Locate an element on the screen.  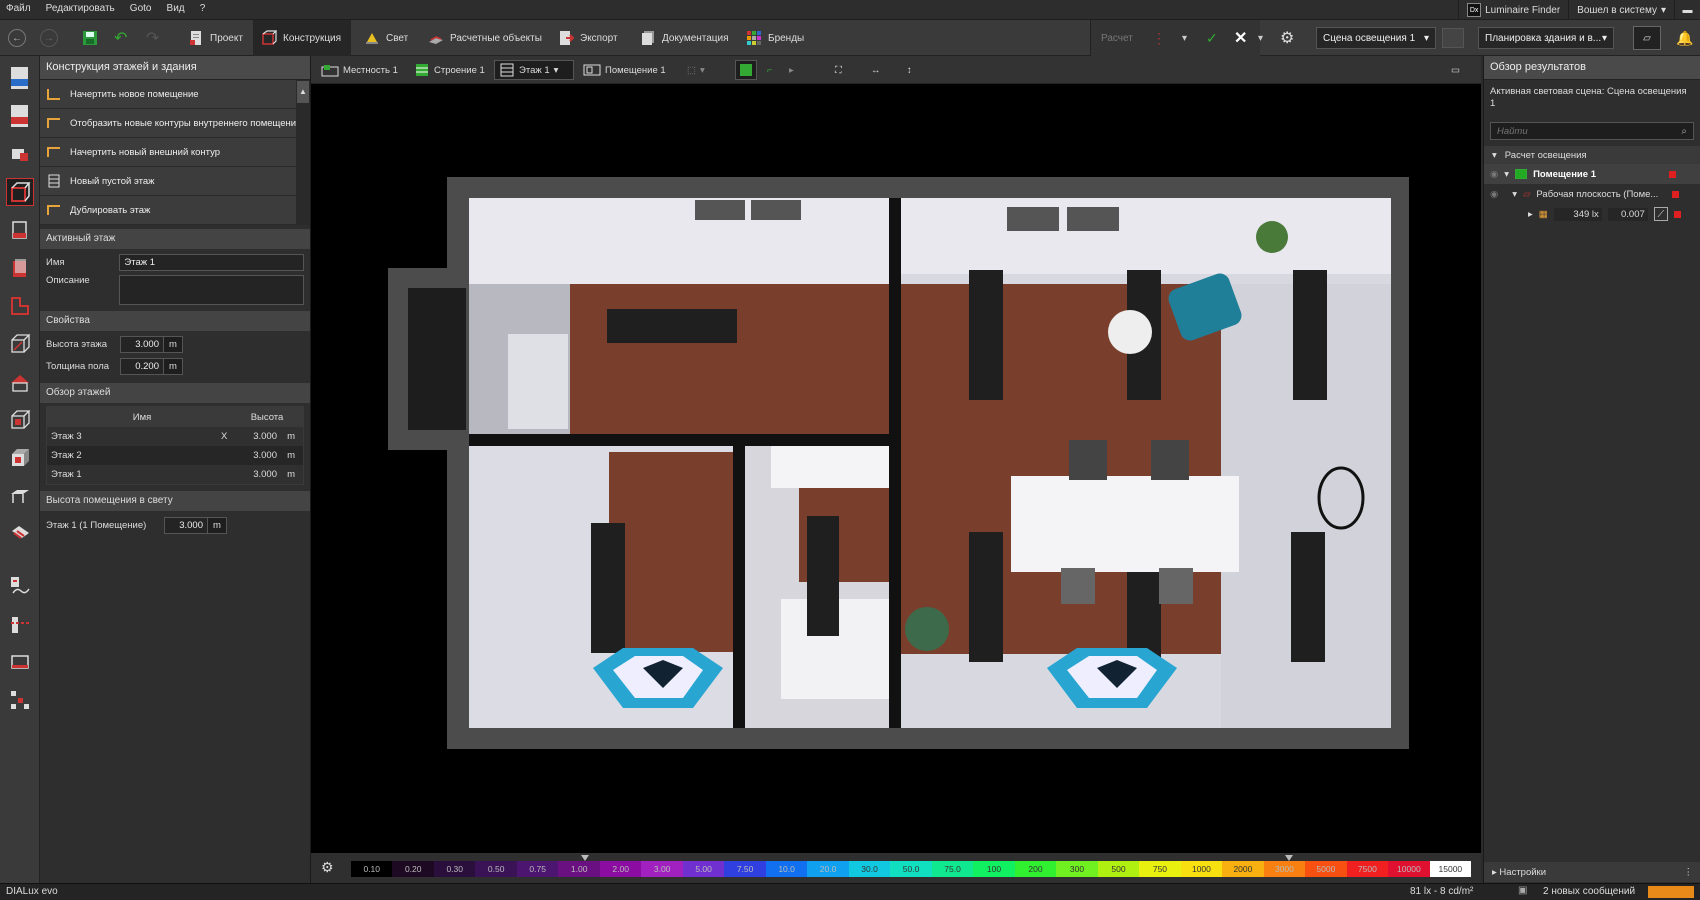
menu-help: ? is located at coordinates (203, 8).